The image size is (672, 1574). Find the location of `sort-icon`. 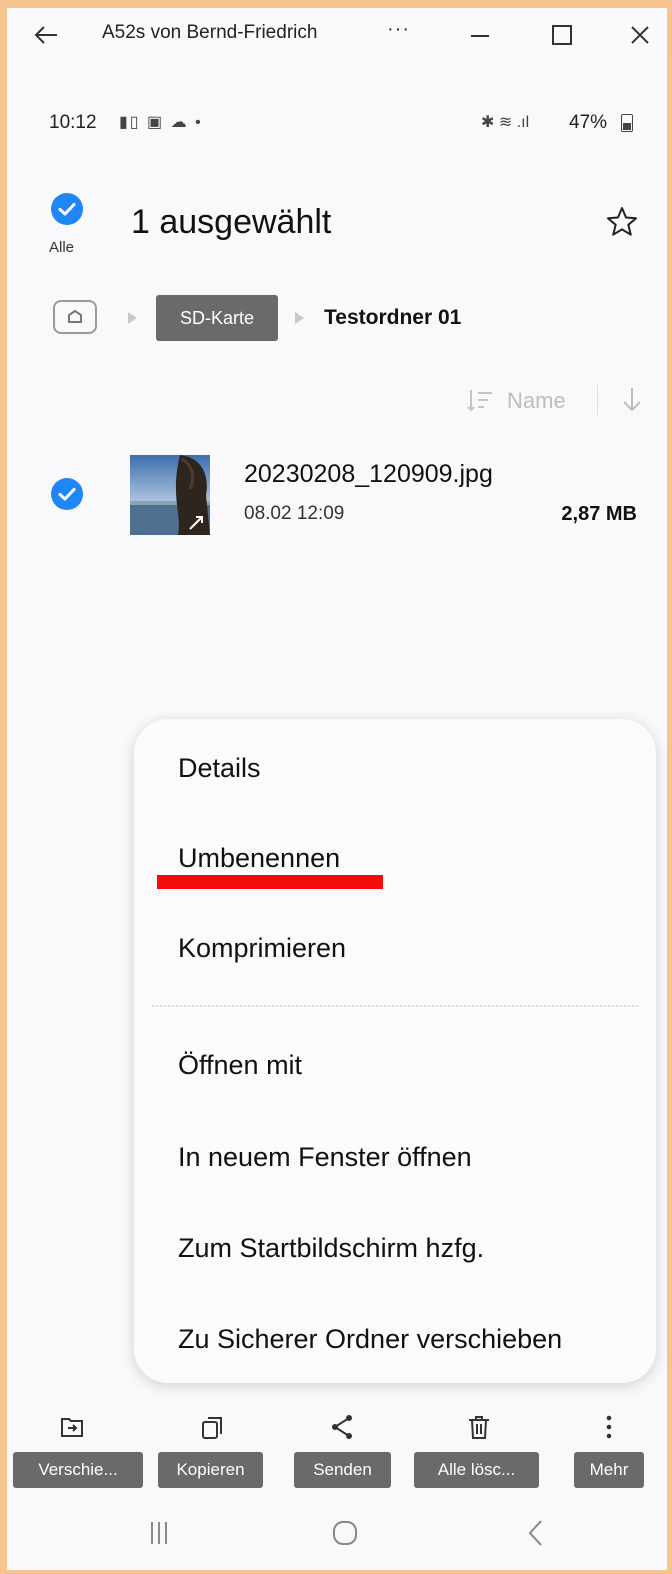

sort-icon is located at coordinates (480, 402).